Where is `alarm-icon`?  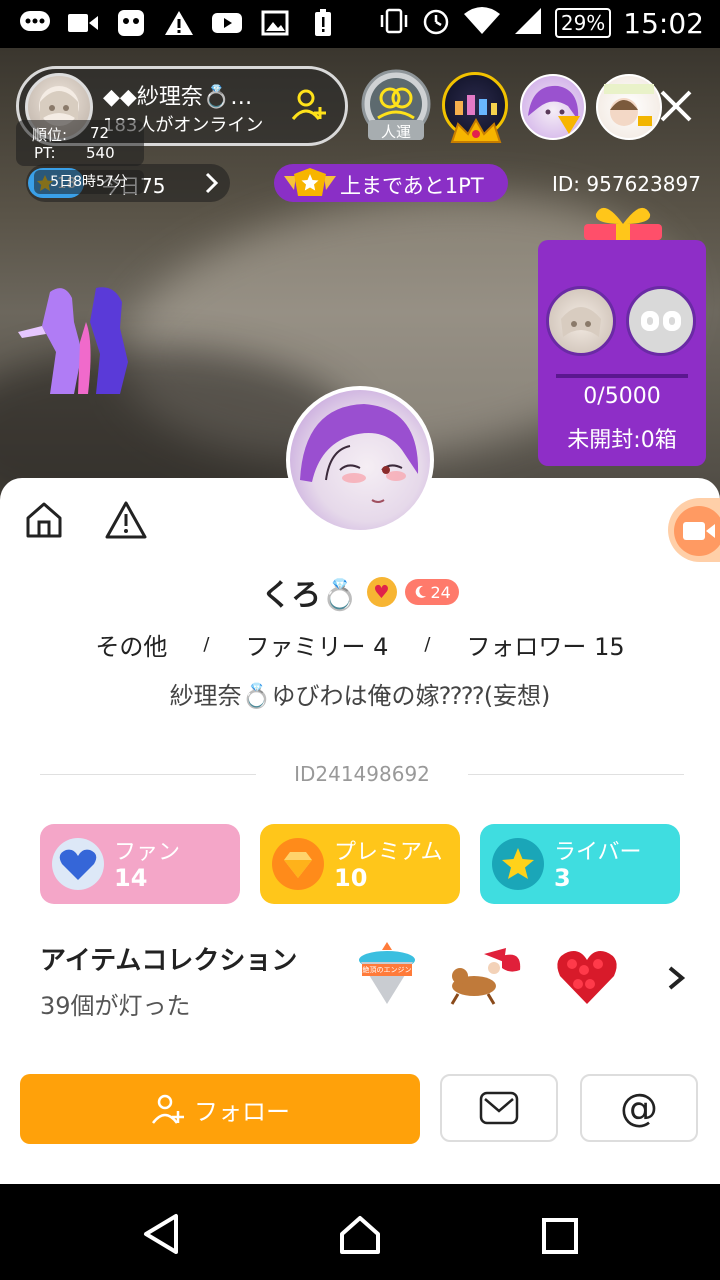
alarm-icon is located at coordinates (436, 23).